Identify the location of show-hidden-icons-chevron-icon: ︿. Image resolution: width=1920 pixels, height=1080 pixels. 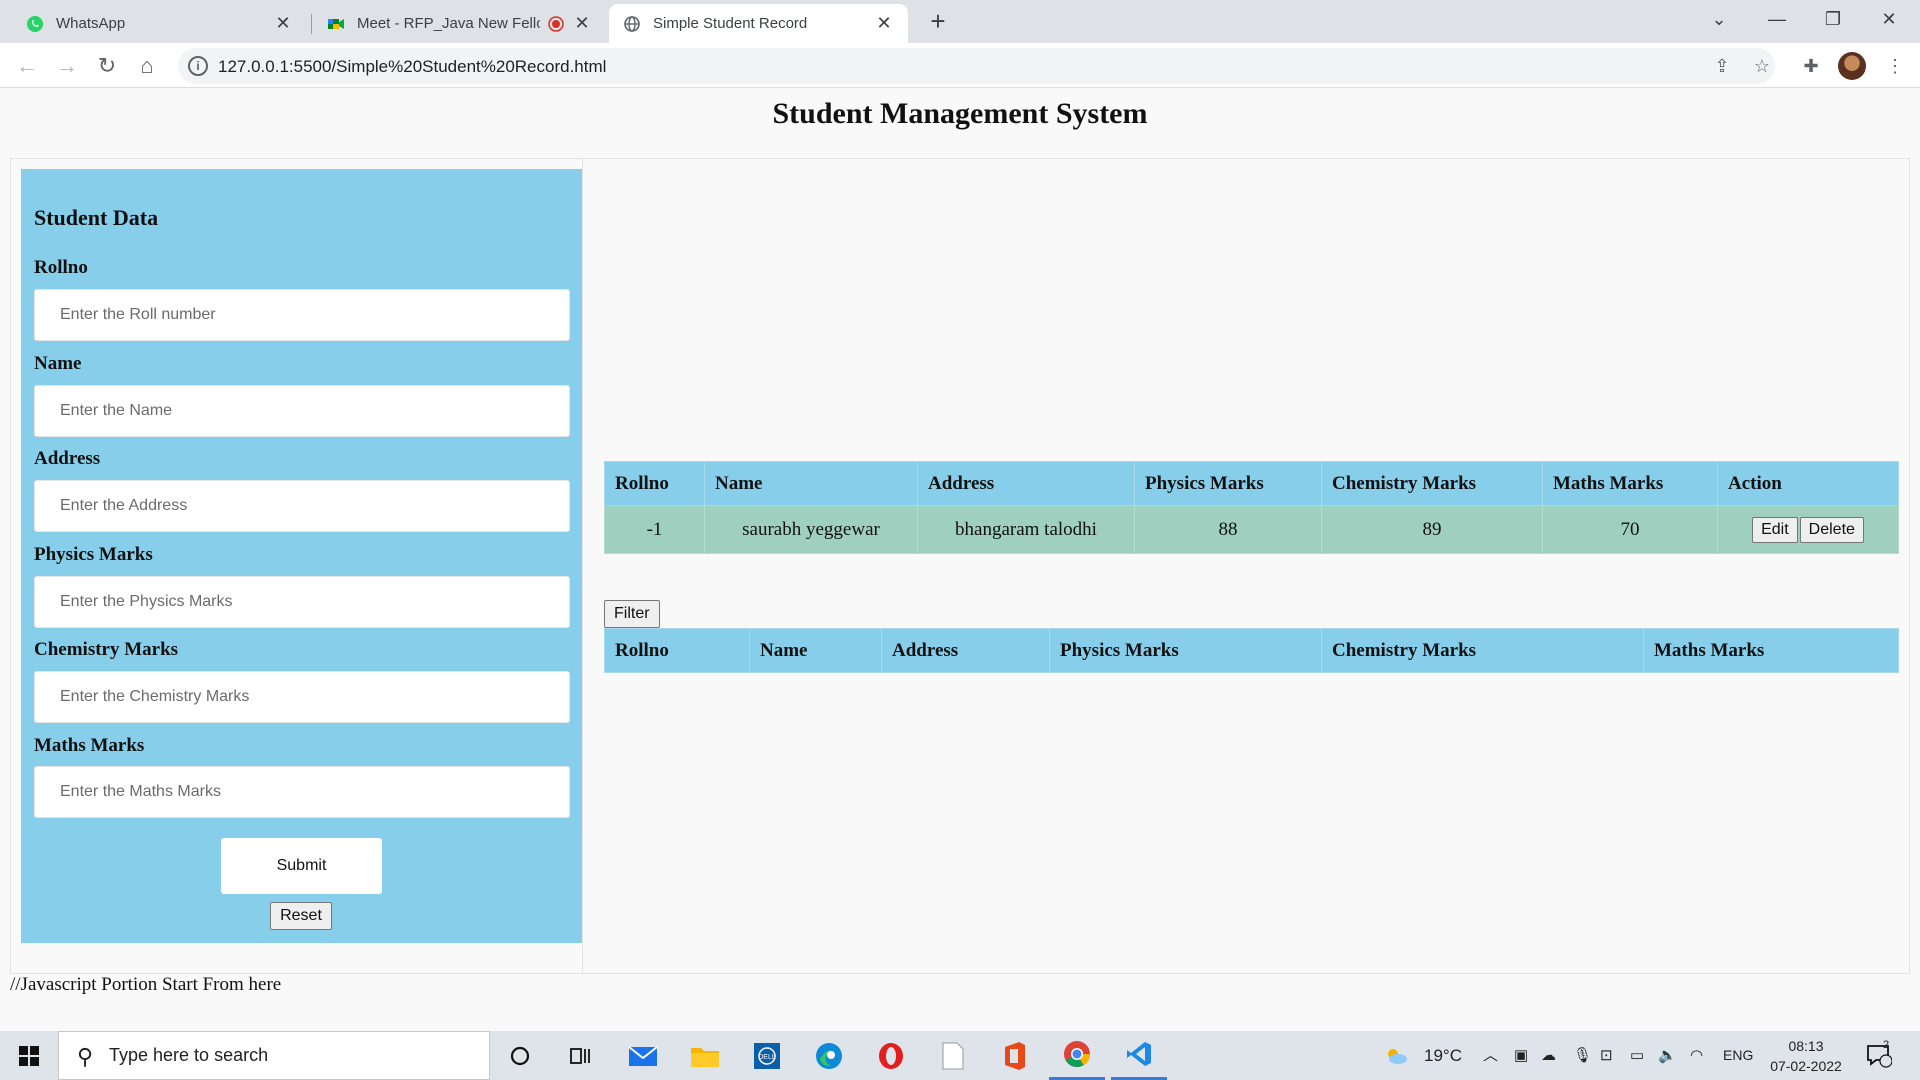
(1490, 1055).